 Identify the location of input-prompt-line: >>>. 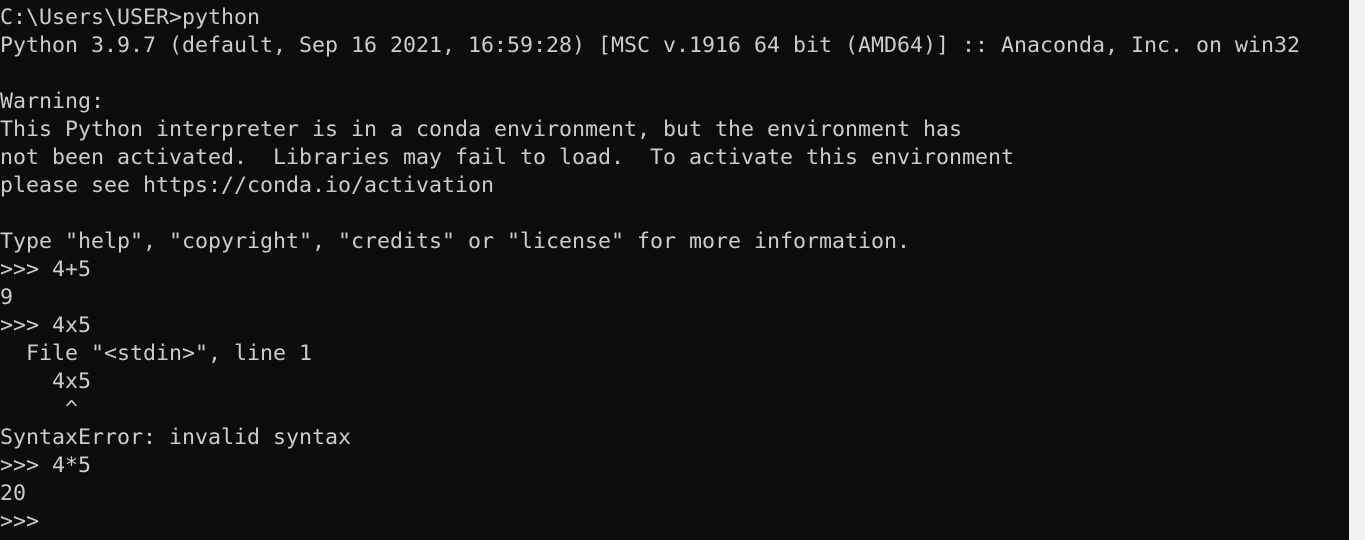
(674, 522).